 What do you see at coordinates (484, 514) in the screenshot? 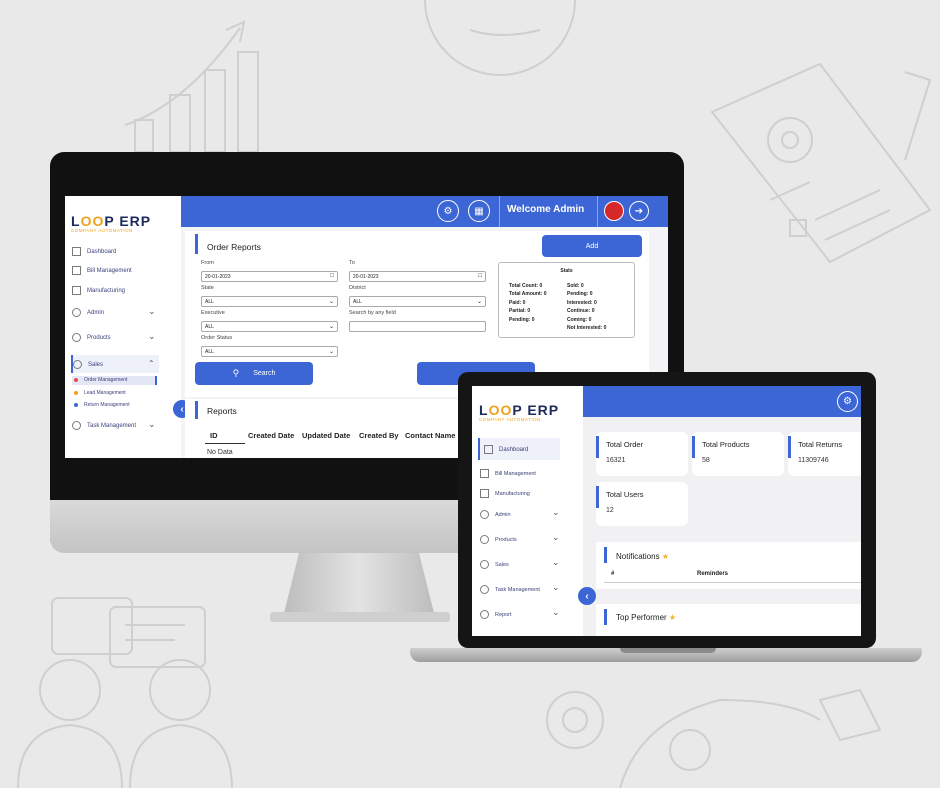
I see `admin-icon` at bounding box center [484, 514].